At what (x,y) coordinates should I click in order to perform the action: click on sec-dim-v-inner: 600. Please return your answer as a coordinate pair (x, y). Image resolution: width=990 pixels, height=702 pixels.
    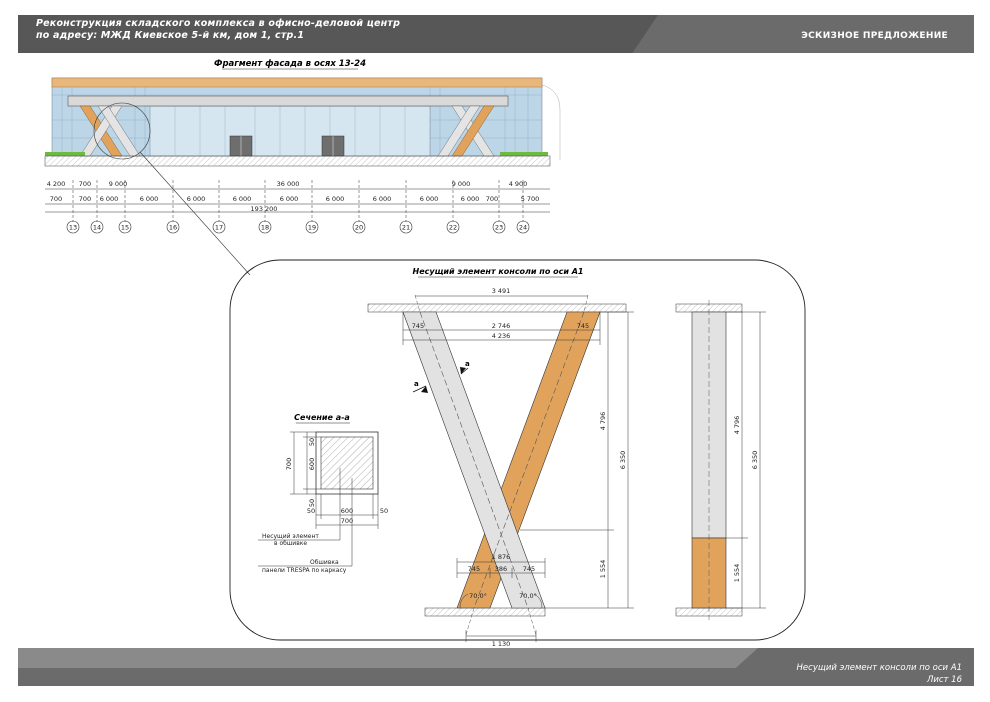
    Looking at the image, I should click on (312, 464).